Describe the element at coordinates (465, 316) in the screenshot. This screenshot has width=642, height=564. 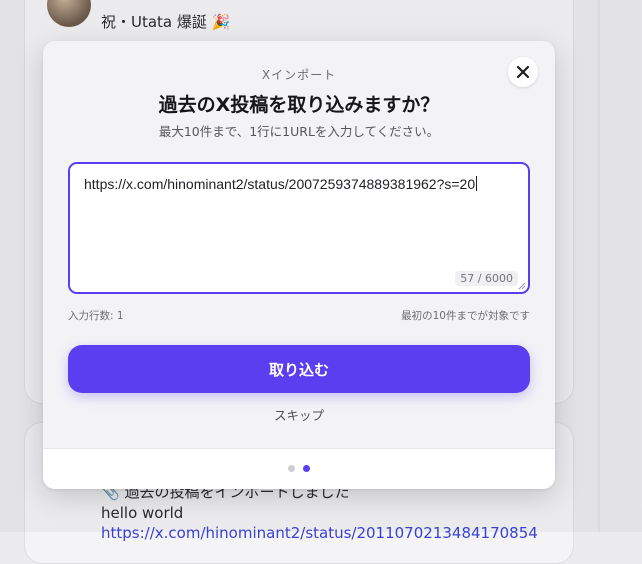
I see `limit-note: 最初の10件までが対象です` at that location.